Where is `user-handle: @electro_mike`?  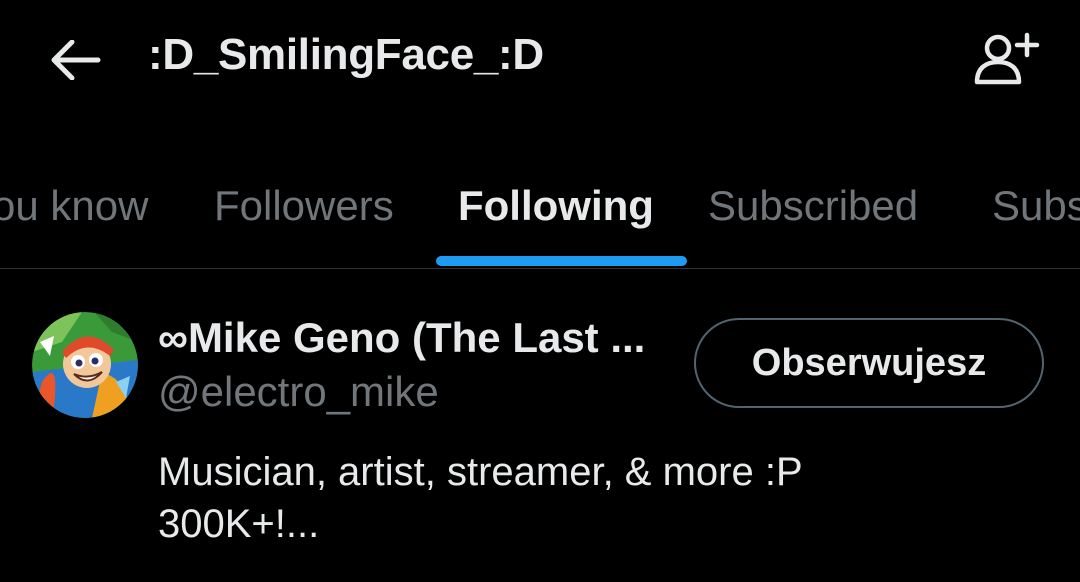 user-handle: @electro_mike is located at coordinates (298, 392).